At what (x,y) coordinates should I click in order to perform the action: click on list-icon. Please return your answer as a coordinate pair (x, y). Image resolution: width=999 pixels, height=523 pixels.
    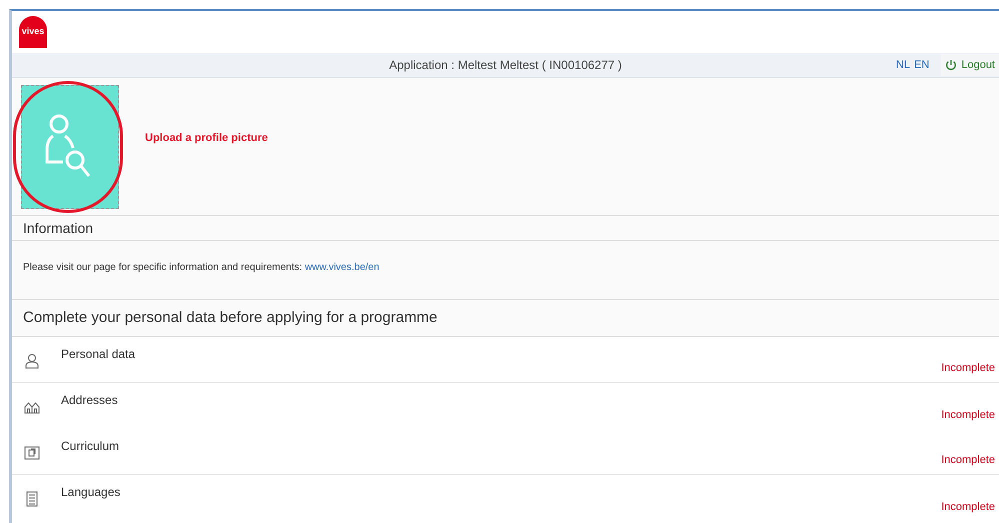
    Looking at the image, I should click on (32, 499).